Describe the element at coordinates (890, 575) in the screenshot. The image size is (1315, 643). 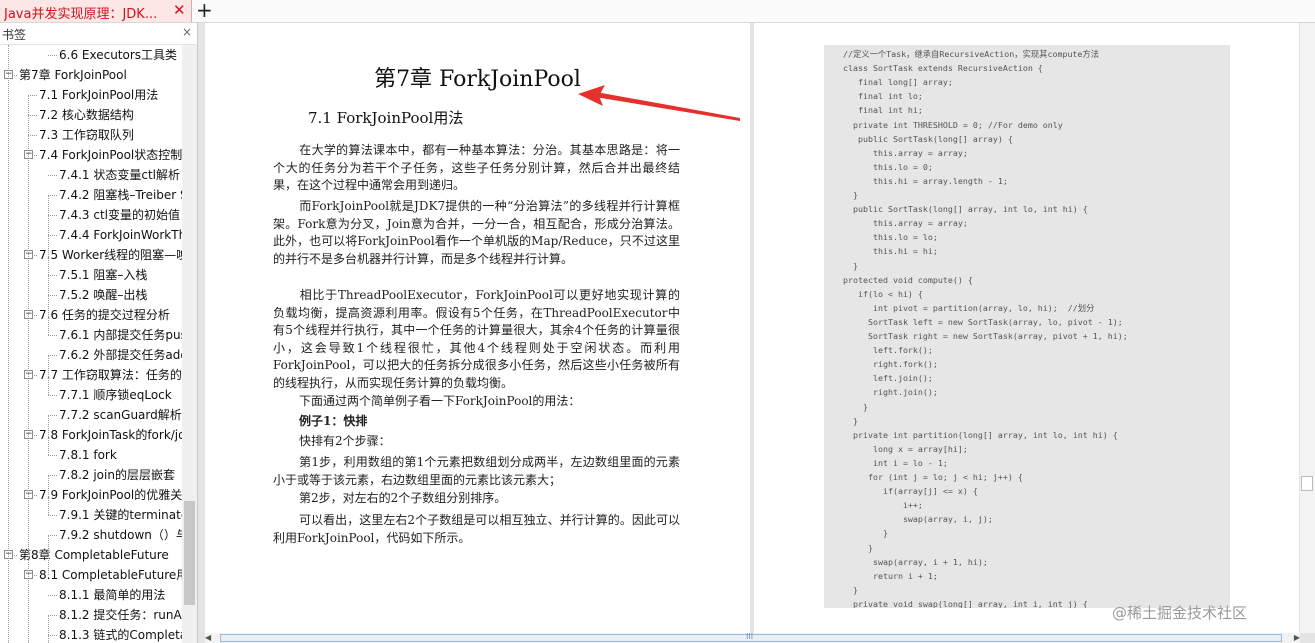
I see `code-line: return i + 1;` at that location.